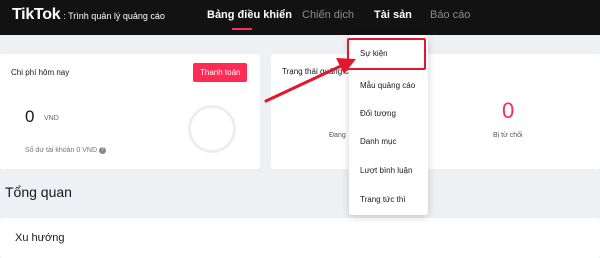 The width and height of the screenshot is (600, 258). I want to click on tiktok-ads-logo: TikTok : Trình quản lý quảng cáo, so click(88, 15).